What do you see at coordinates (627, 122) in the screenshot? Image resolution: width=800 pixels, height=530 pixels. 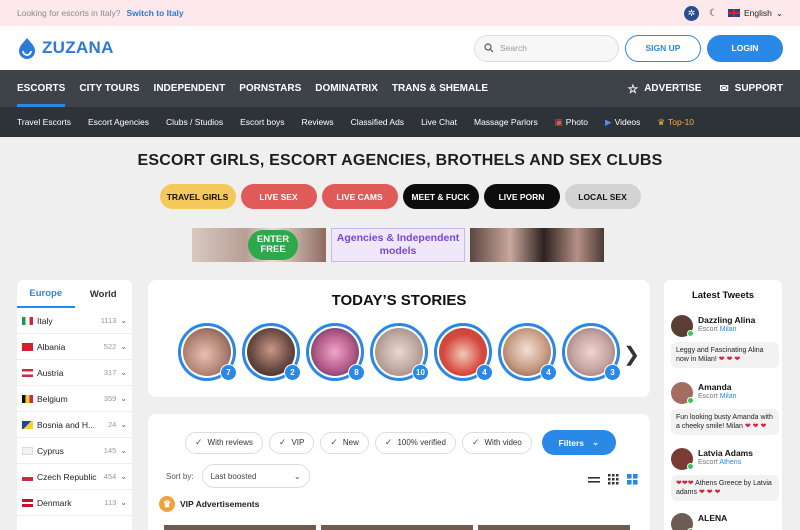 I see `subnav-videos-label: Videos` at bounding box center [627, 122].